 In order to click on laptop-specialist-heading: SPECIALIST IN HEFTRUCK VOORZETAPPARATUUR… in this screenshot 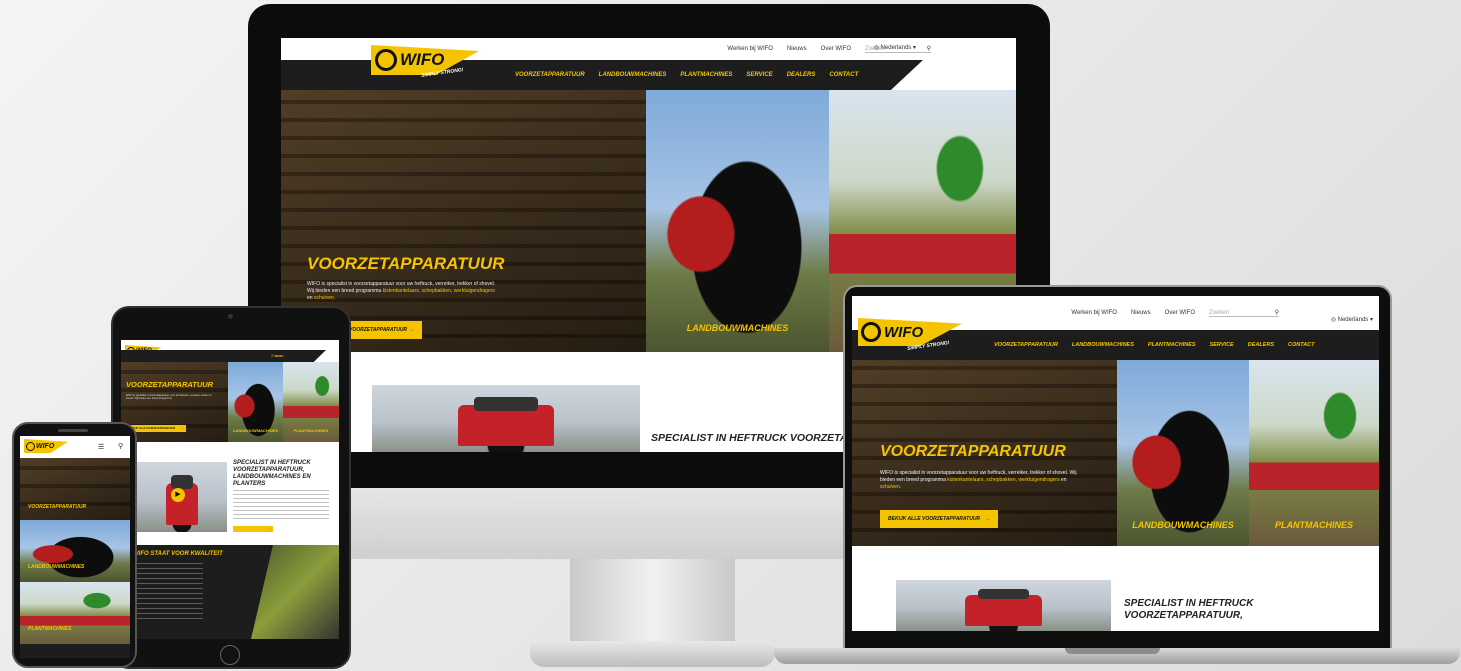, I will do `click(1189, 609)`.